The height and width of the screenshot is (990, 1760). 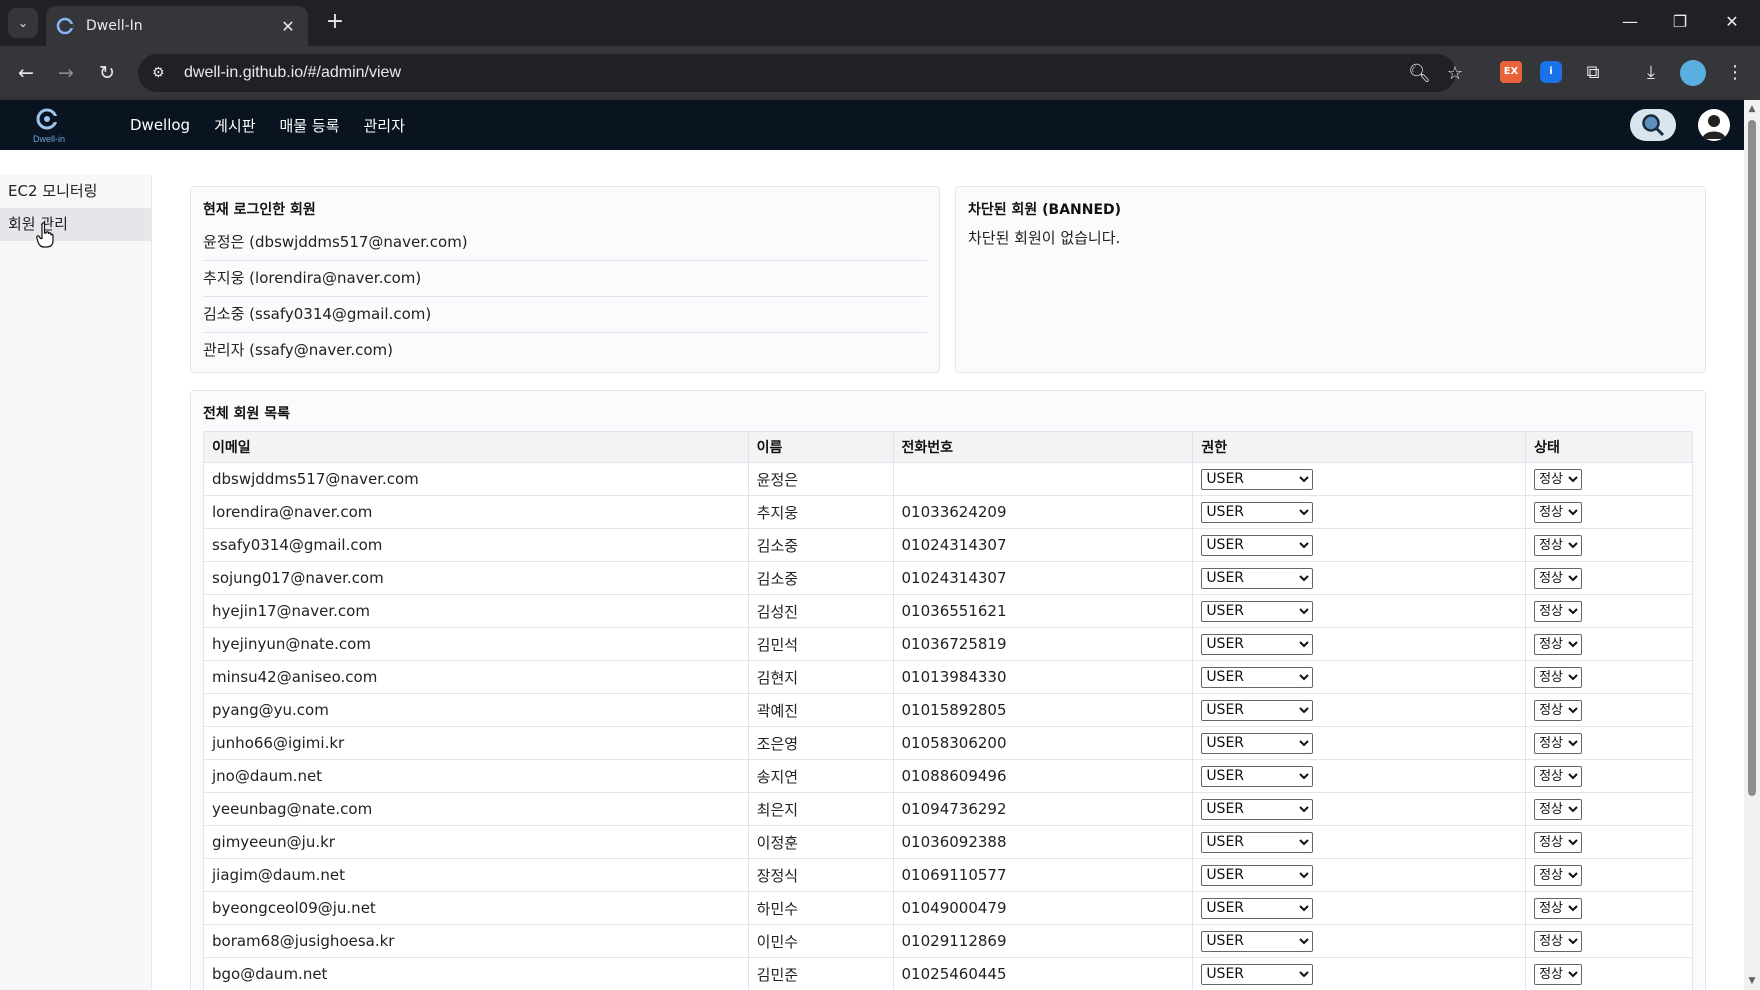 I want to click on all-members-title: 전체 회원 목록, so click(x=247, y=414).